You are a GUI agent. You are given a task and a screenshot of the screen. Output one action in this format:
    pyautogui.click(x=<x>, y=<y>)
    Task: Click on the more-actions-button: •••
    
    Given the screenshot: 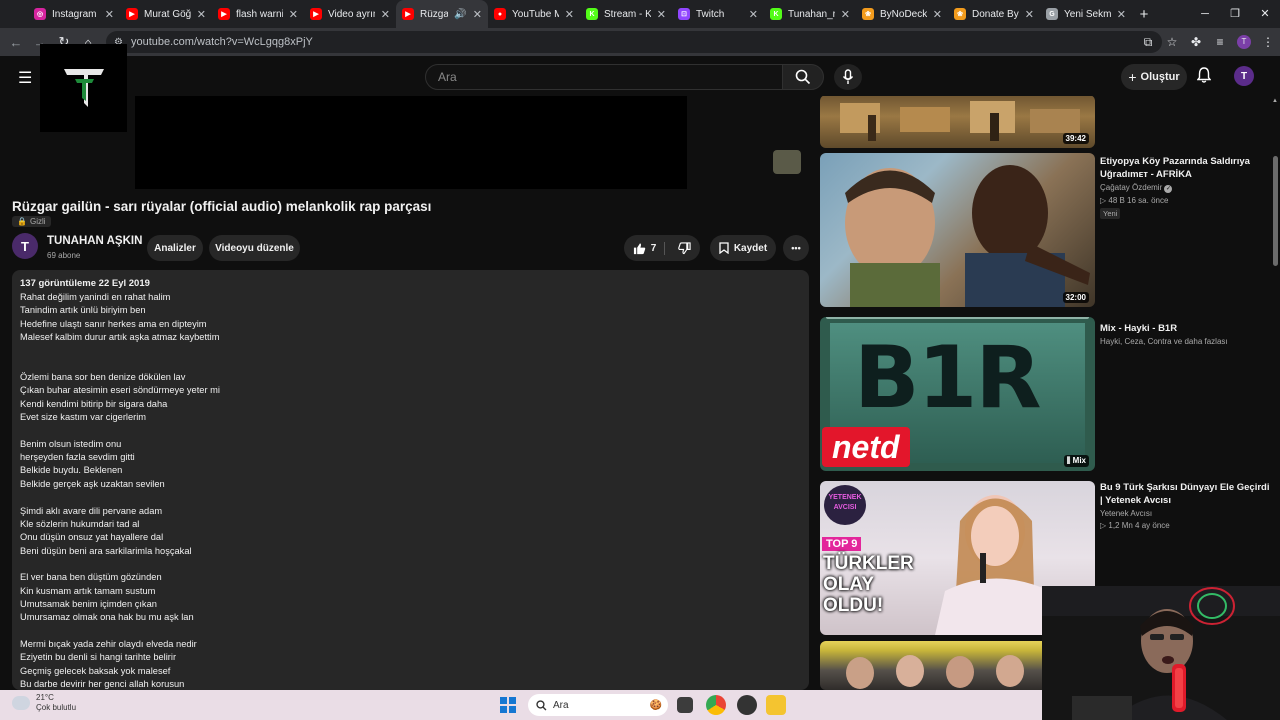 What is the action you would take?
    pyautogui.click(x=796, y=248)
    